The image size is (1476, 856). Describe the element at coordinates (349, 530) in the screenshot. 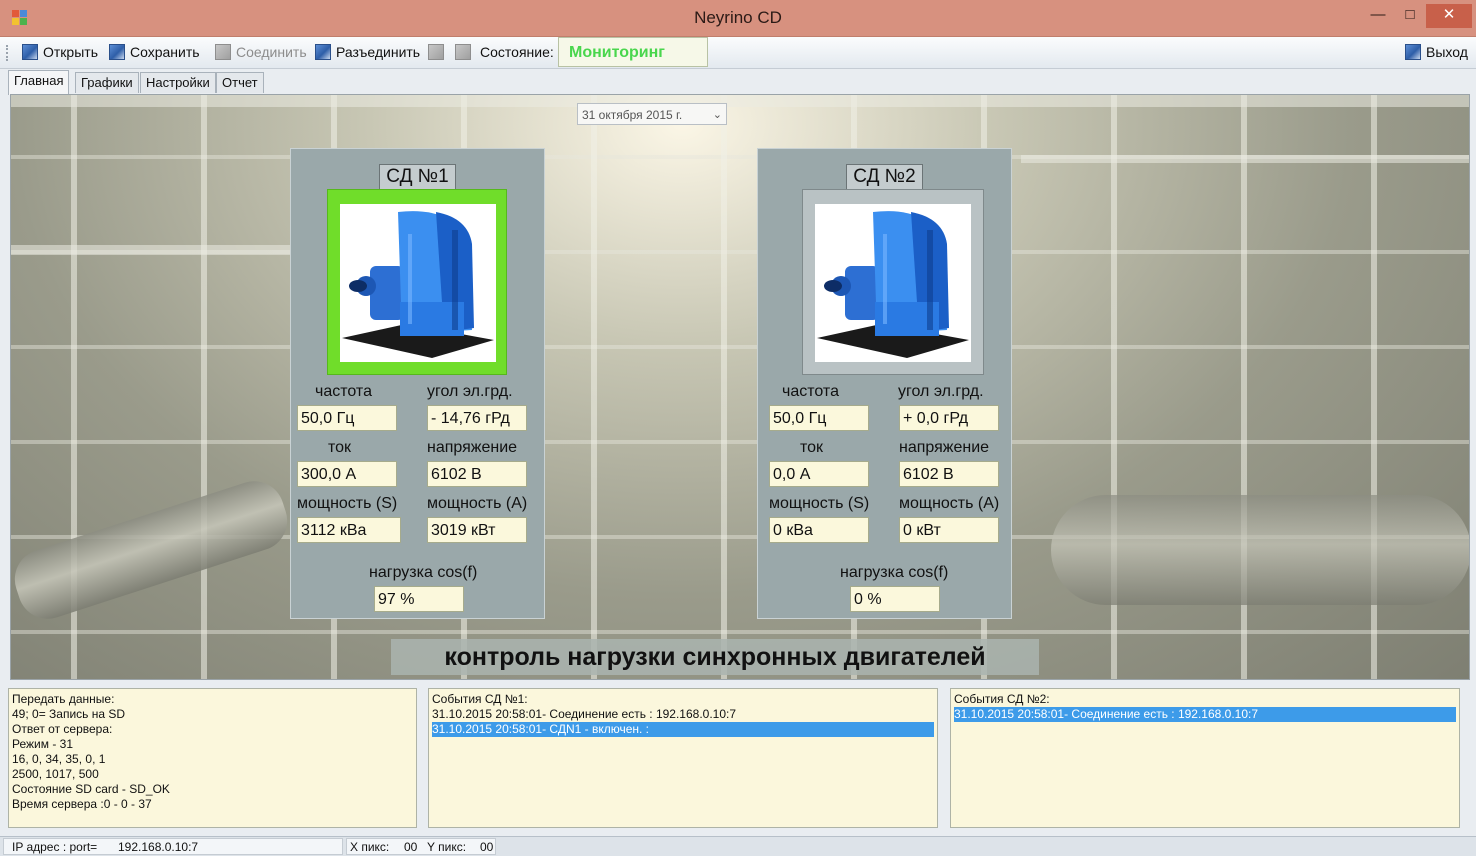

I see `motor-1-power-s: 3112 кВа` at that location.